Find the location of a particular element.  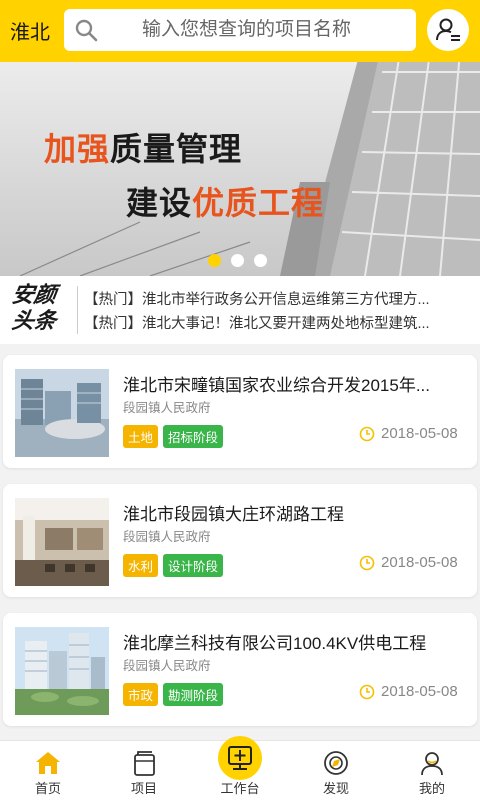

nav-profile: 我的 is located at coordinates (432, 770).